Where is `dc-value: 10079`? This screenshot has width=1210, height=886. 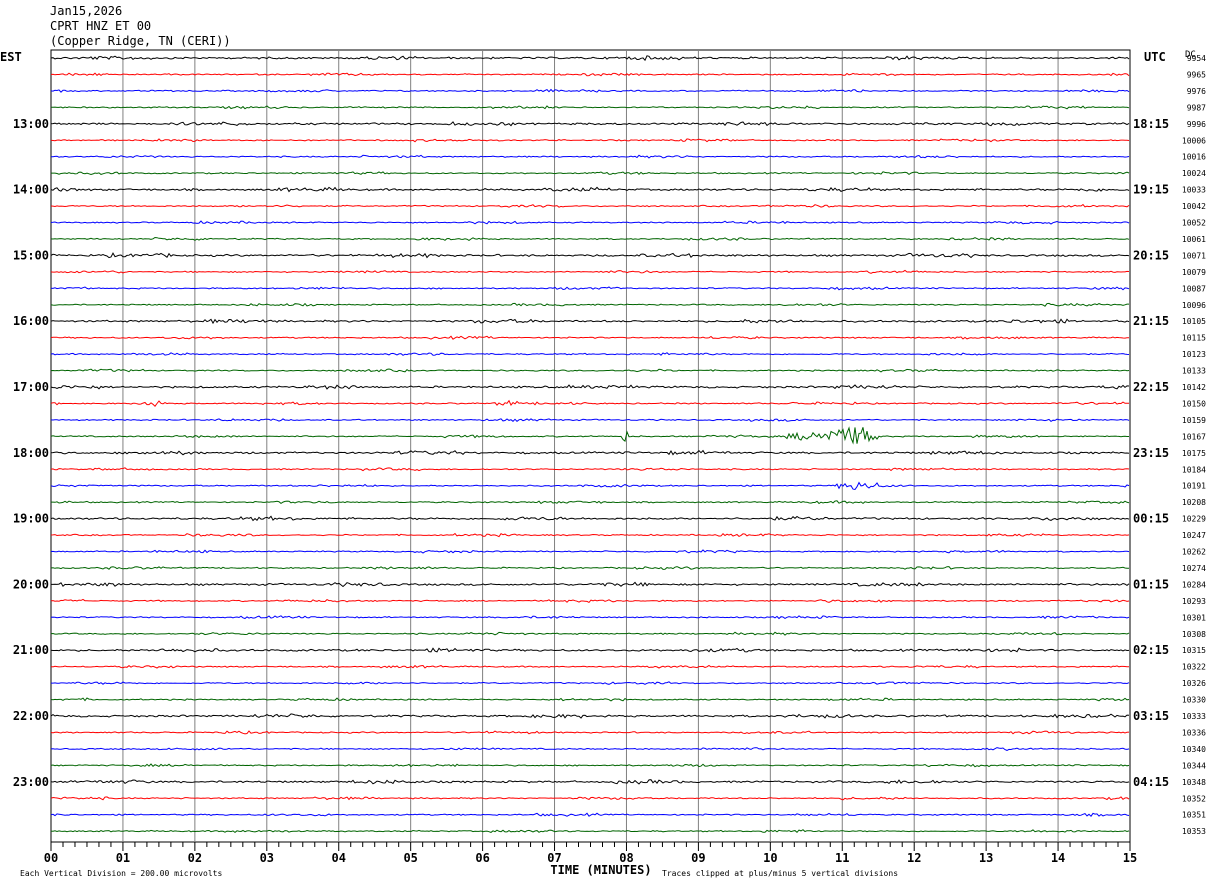
dc-value: 10079 is located at coordinates (1194, 272).